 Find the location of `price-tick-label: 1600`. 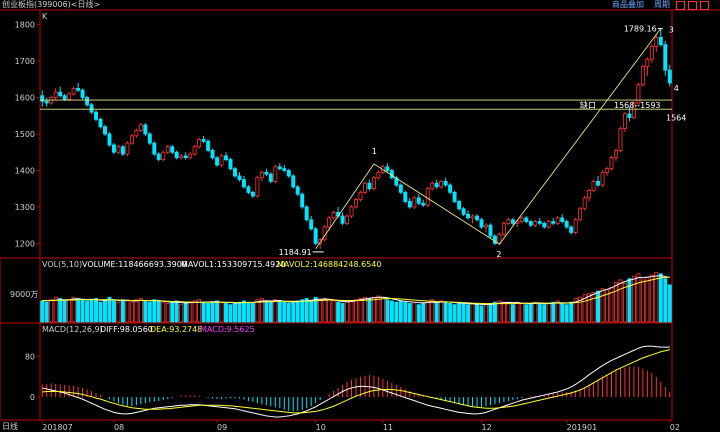

price-tick-label: 1600 is located at coordinates (25, 98).